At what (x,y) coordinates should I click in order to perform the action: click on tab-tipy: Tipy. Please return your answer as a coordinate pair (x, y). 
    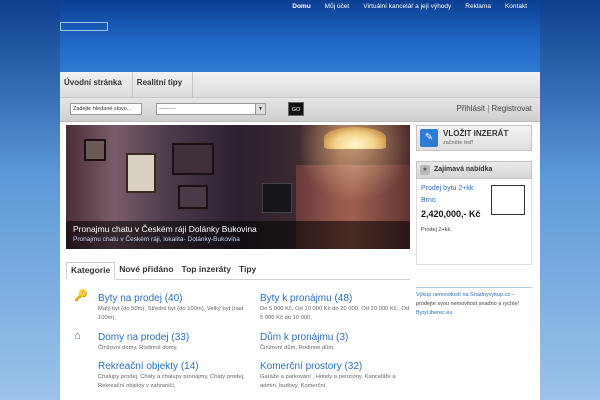
    Looking at the image, I should click on (247, 271).